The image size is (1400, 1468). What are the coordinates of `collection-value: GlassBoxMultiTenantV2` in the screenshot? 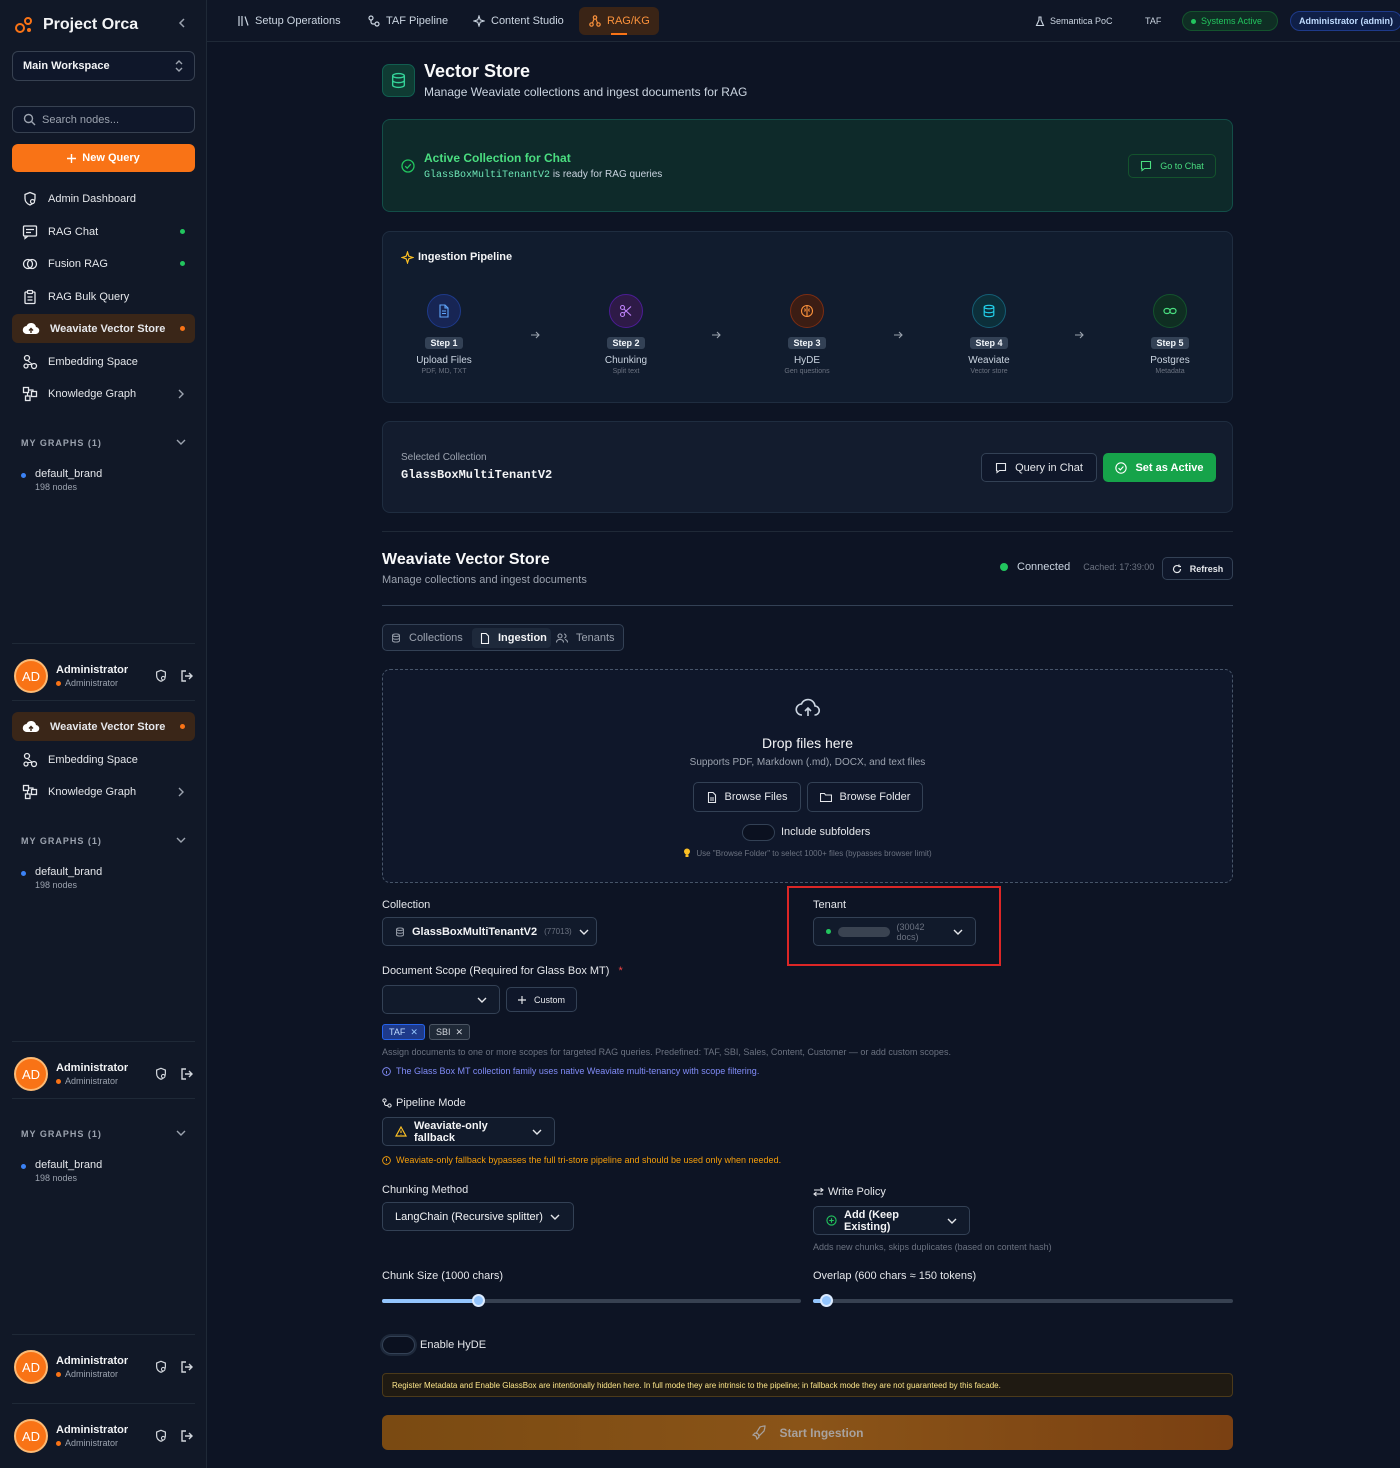 It's located at (475, 931).